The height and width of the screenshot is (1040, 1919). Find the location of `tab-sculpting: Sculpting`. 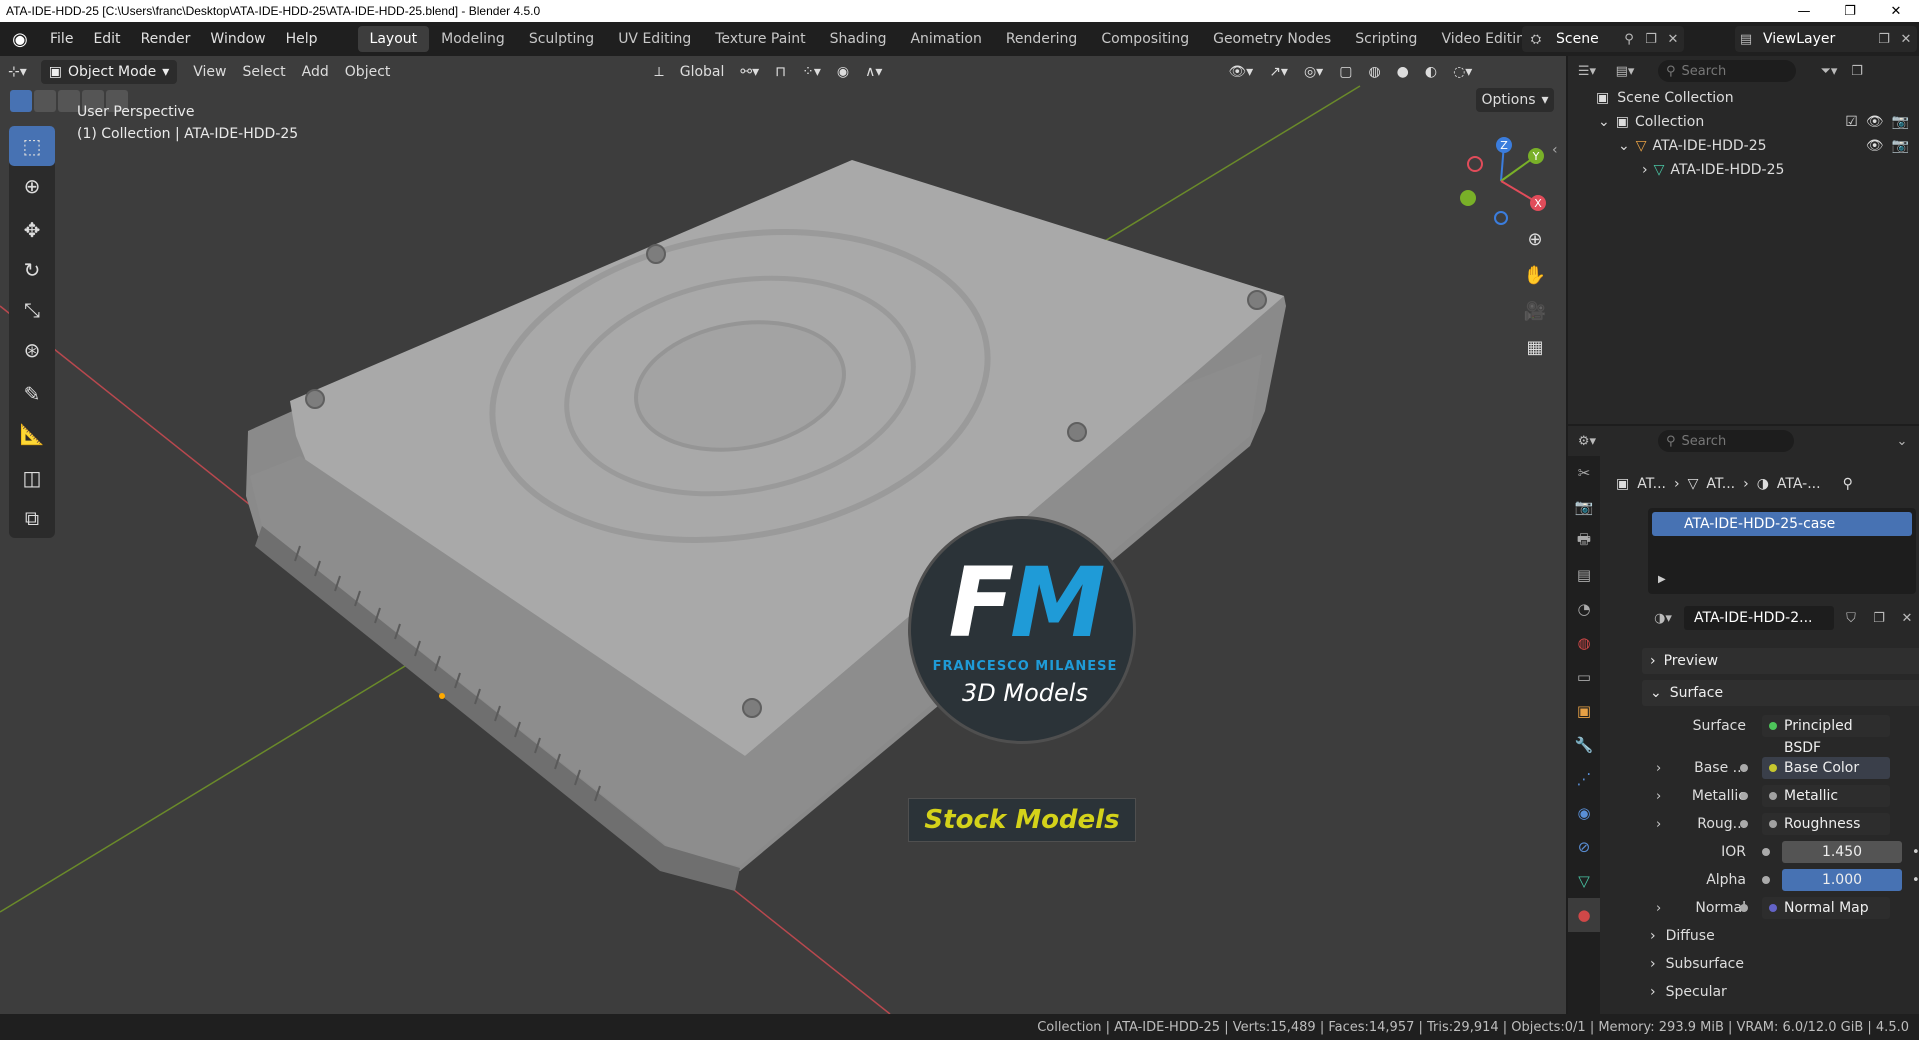

tab-sculpting: Sculpting is located at coordinates (561, 39).